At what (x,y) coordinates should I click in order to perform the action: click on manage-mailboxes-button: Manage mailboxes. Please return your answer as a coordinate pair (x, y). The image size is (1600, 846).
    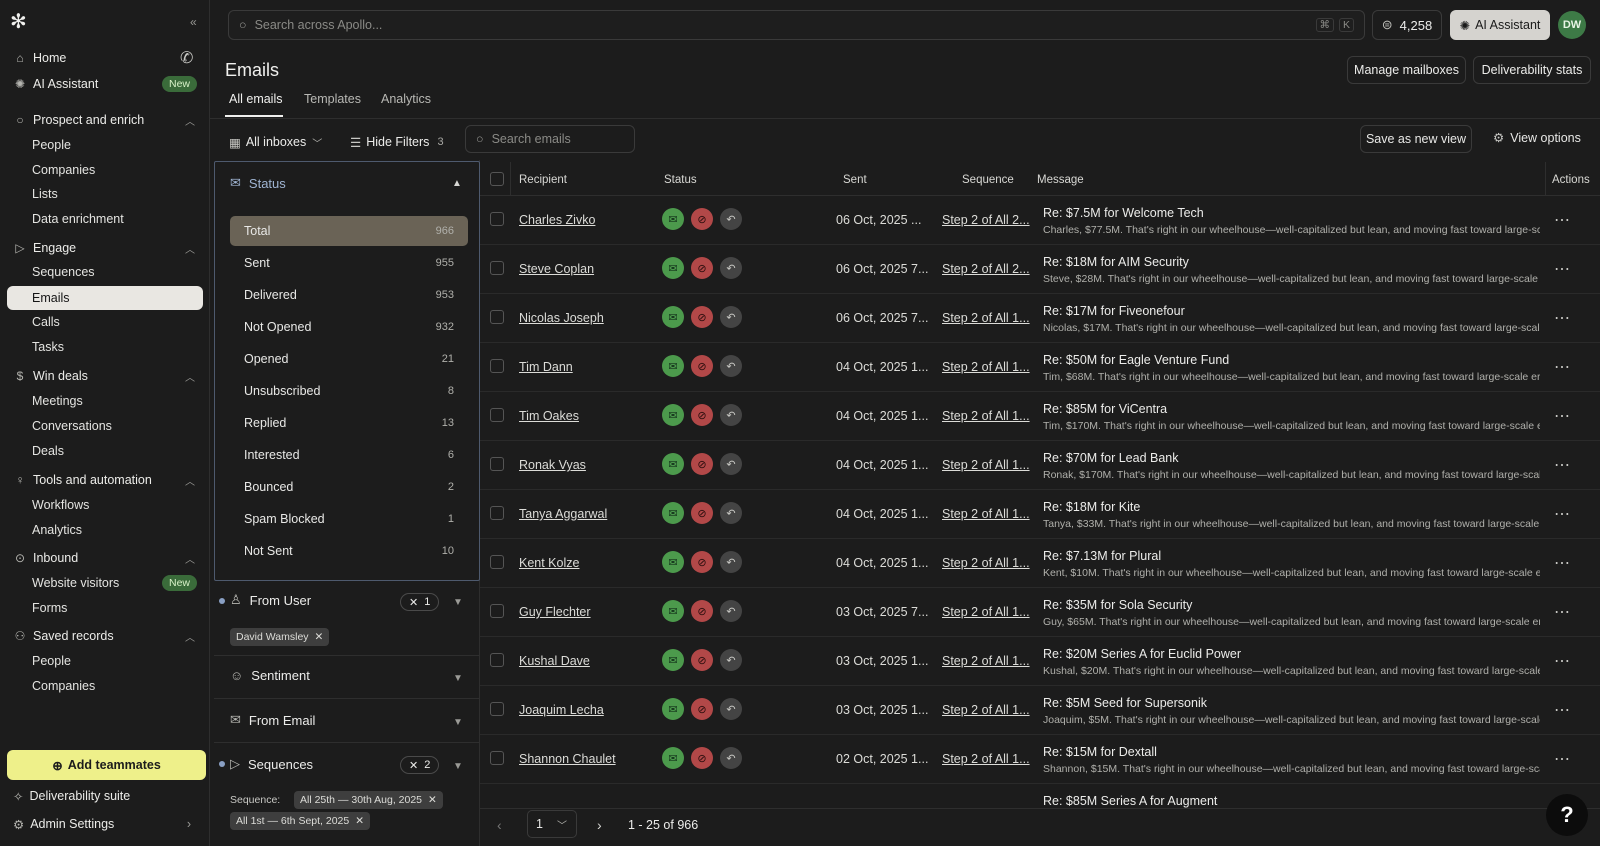
    Looking at the image, I should click on (1406, 70).